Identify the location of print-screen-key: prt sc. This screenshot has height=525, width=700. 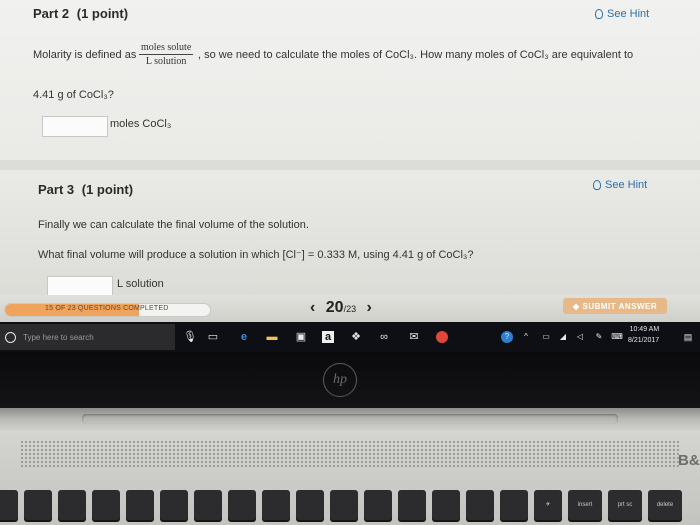
(625, 505).